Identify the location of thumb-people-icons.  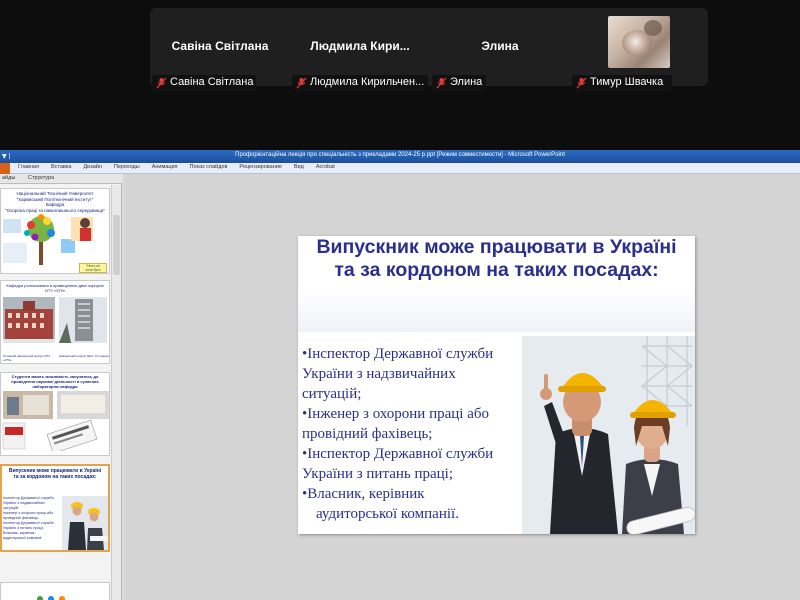
(51, 598).